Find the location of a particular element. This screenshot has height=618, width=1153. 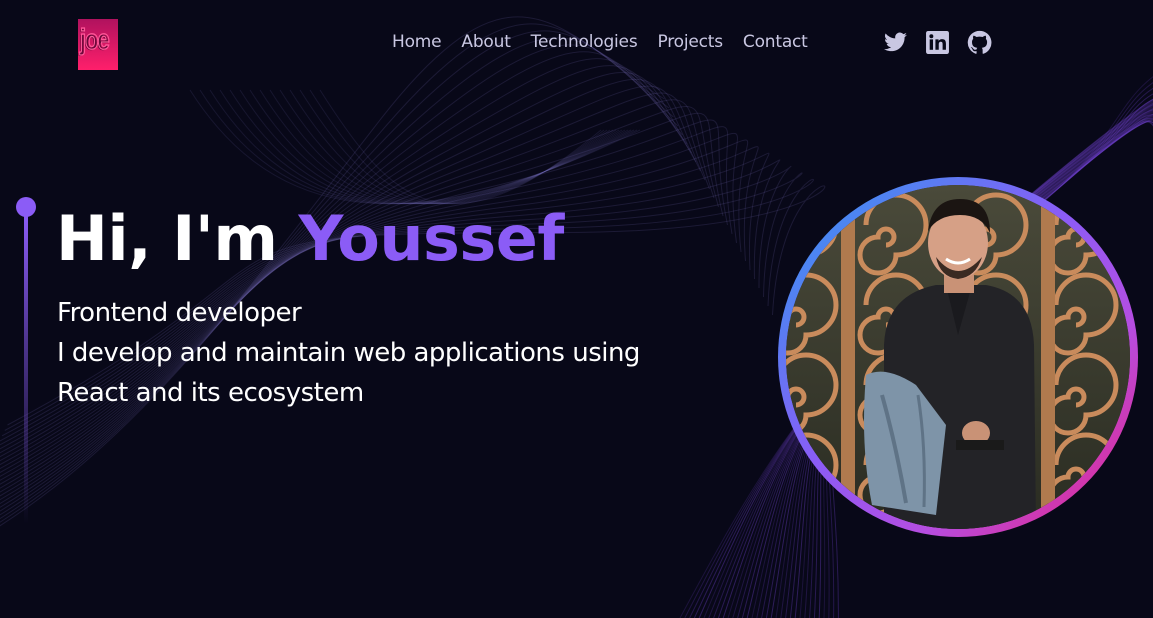

nav-about: About is located at coordinates (485, 42).